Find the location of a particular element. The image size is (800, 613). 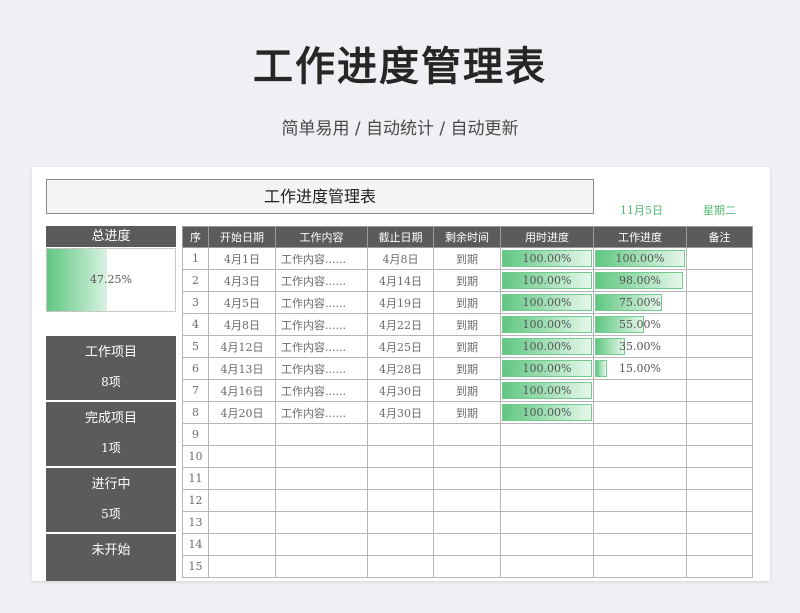

cell-no: 12 is located at coordinates (195, 500).